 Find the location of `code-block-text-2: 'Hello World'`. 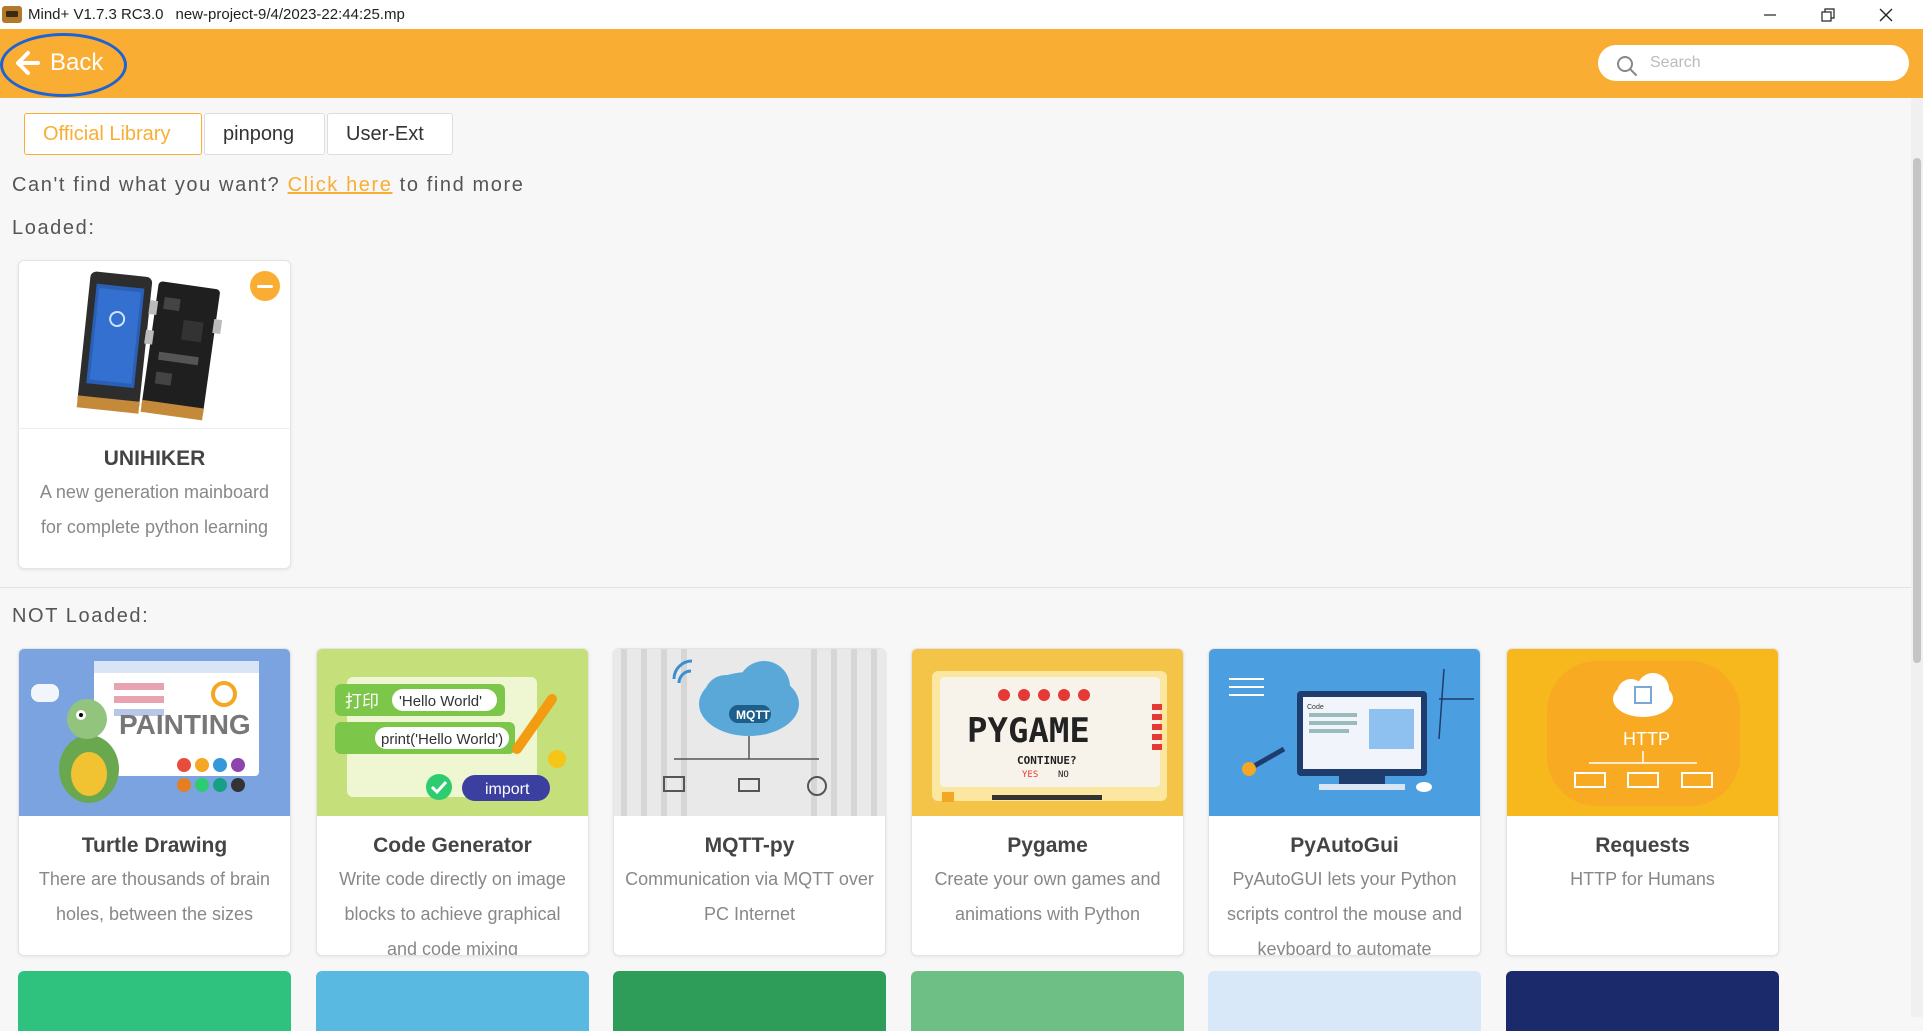

code-block-text-2: 'Hello World' is located at coordinates (440, 701).